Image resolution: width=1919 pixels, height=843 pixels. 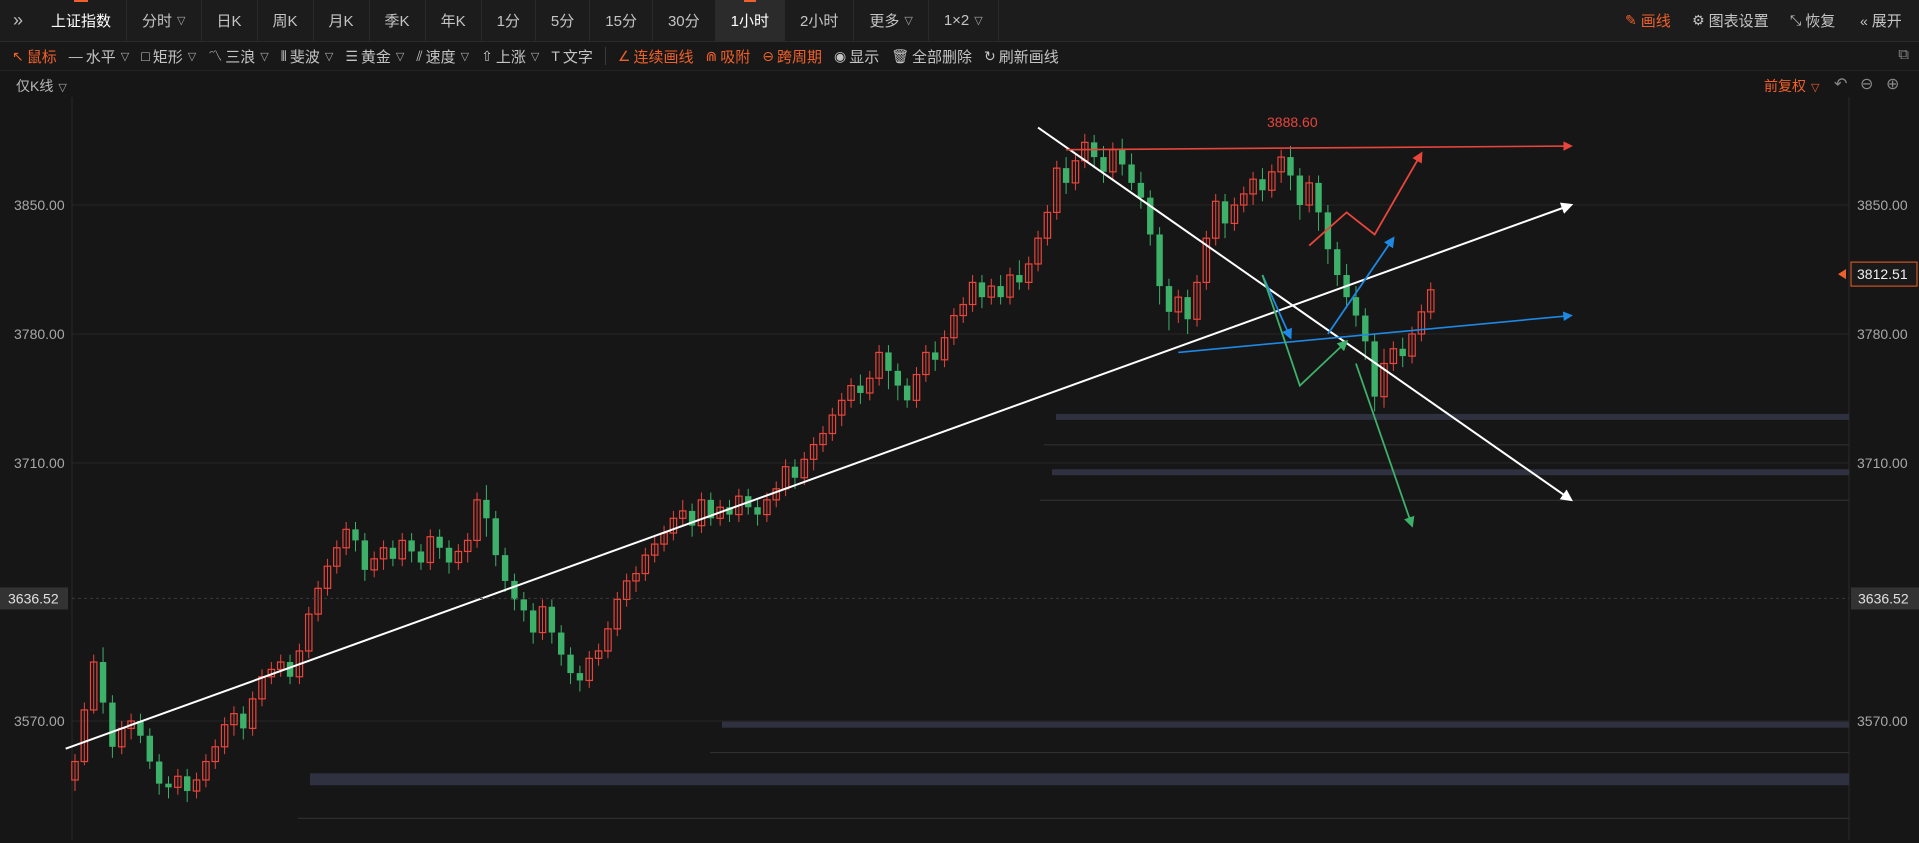 I want to click on collapse-sidebar-icon: », so click(x=18, y=20).